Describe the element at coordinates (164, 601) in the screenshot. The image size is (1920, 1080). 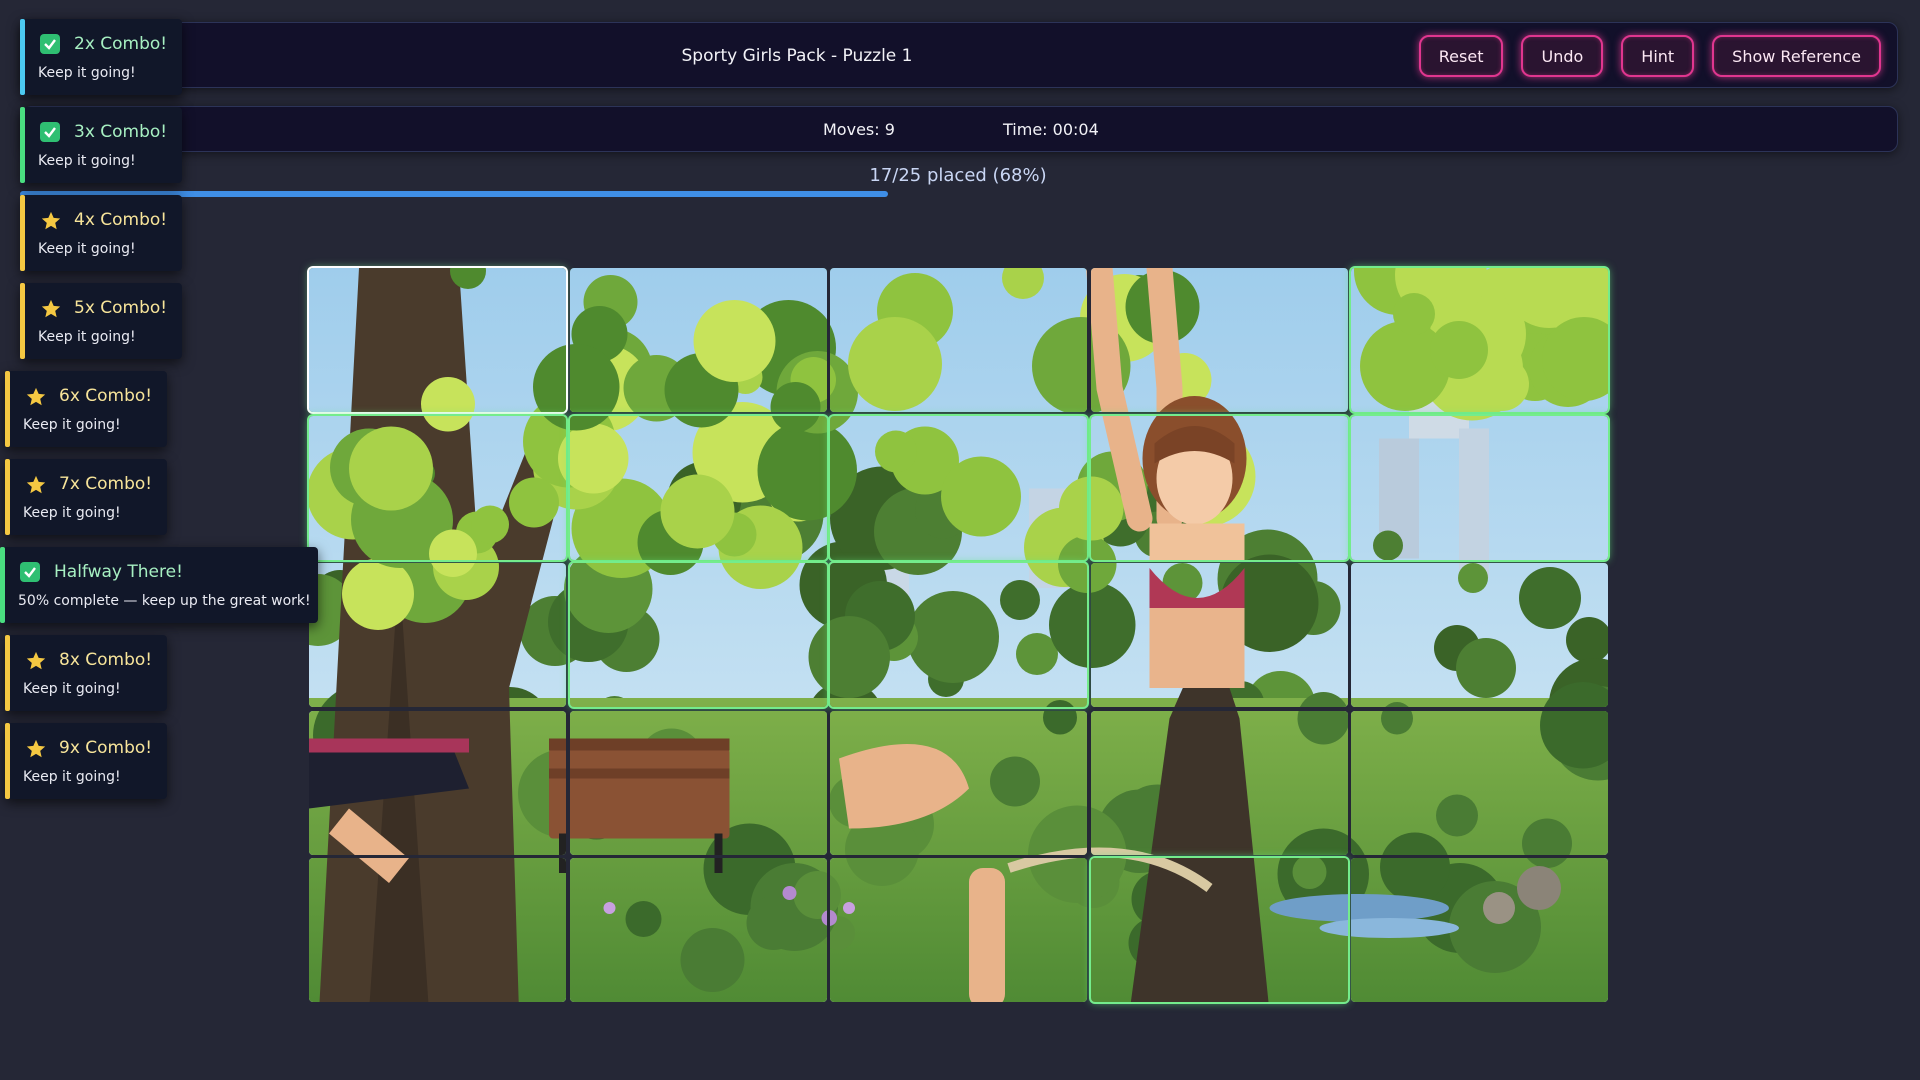
I see `toast-message: 50% complete — keep up the great work!` at that location.